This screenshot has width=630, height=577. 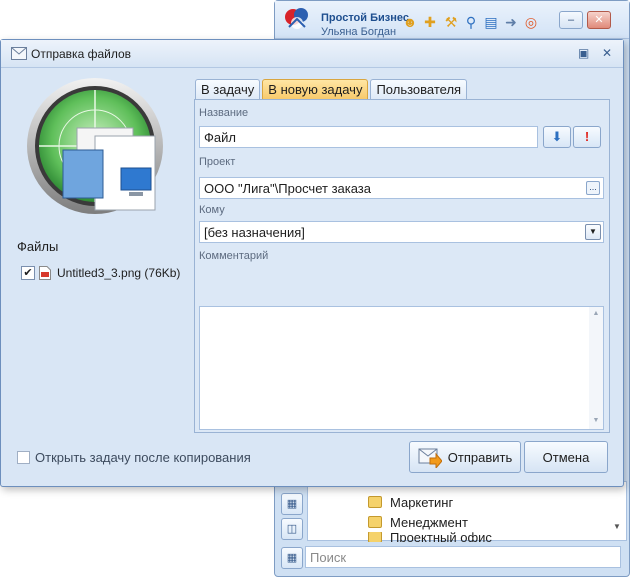 I want to click on image-file-icon, so click(x=45, y=273).